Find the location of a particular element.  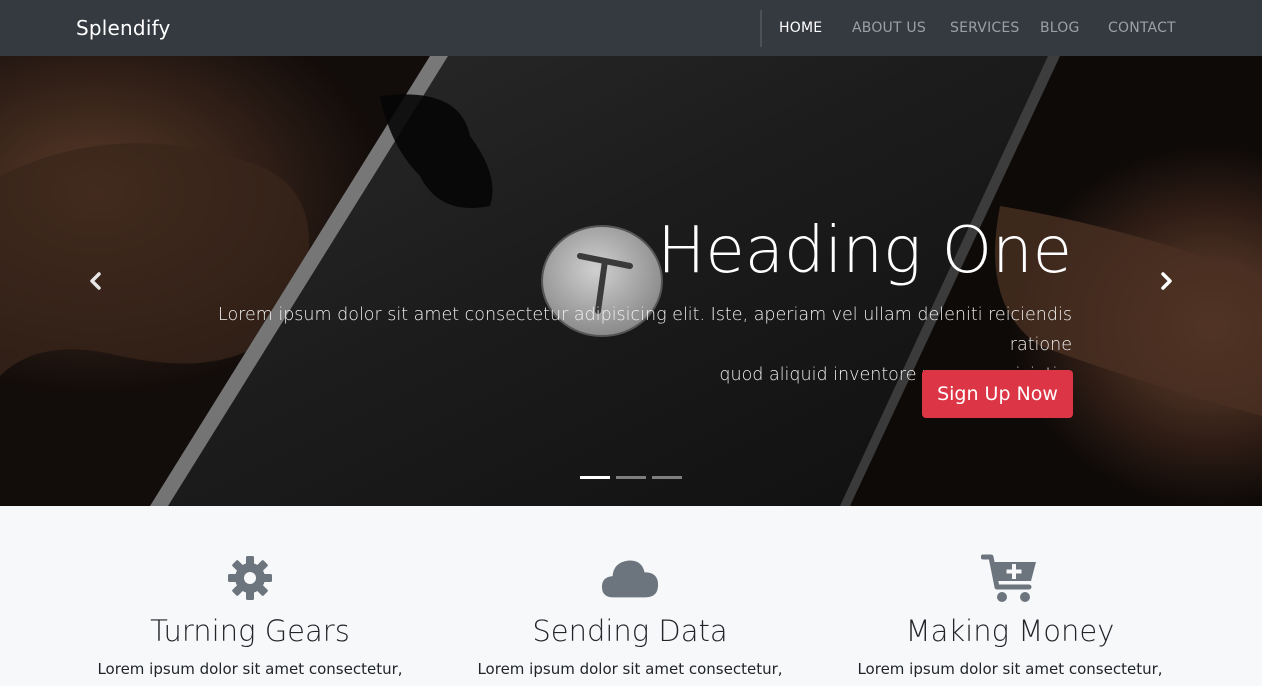

chevron-right-icon is located at coordinates (1166, 281).